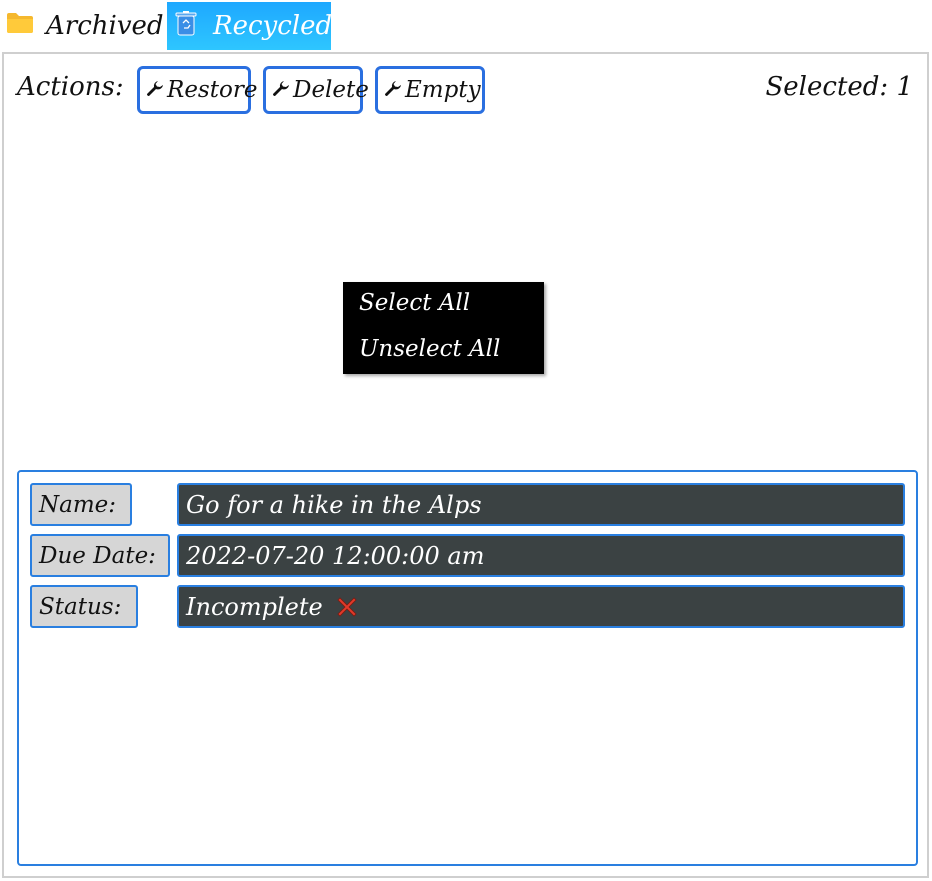 This screenshot has height=881, width=932. What do you see at coordinates (212, 90) in the screenshot?
I see `restore-label: Restore` at bounding box center [212, 90].